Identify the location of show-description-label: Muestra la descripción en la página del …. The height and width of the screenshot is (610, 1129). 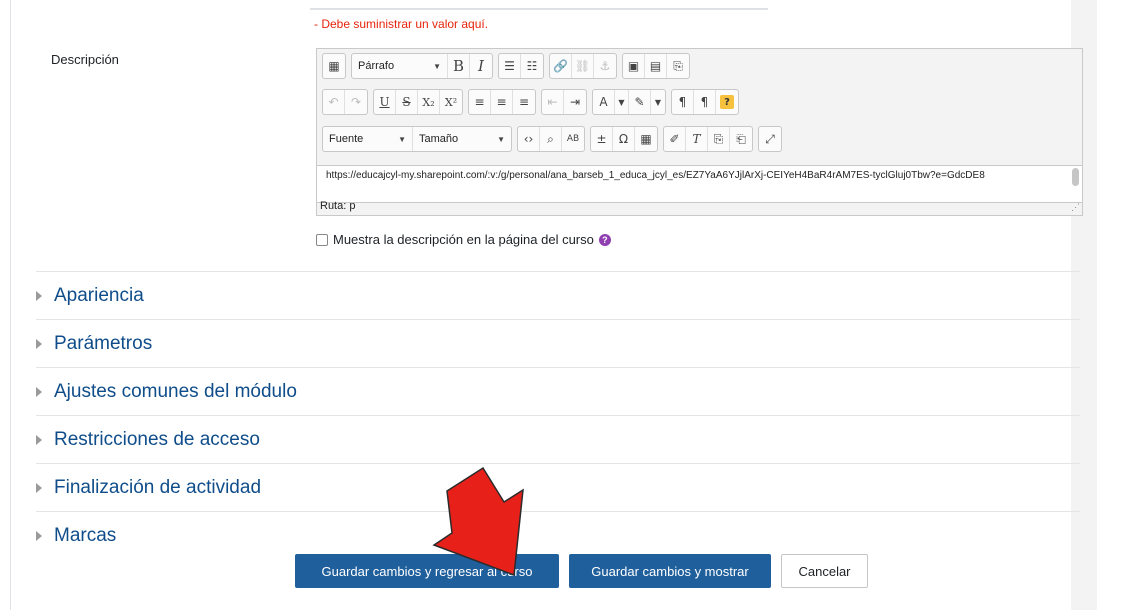
(463, 239).